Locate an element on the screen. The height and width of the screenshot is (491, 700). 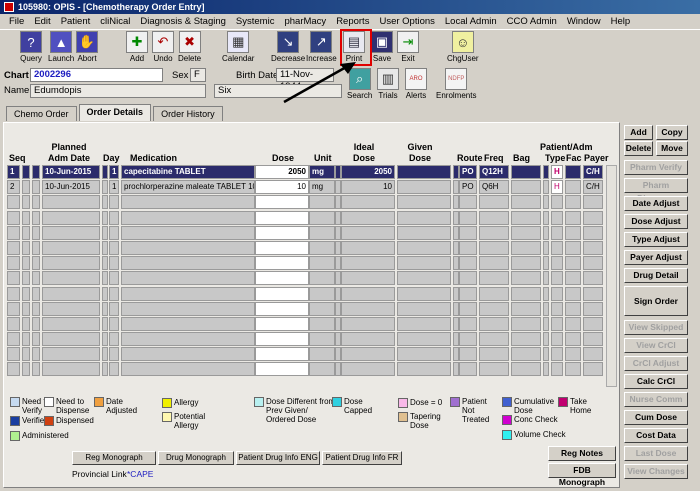
move-button: Move is located at coordinates (672, 148).